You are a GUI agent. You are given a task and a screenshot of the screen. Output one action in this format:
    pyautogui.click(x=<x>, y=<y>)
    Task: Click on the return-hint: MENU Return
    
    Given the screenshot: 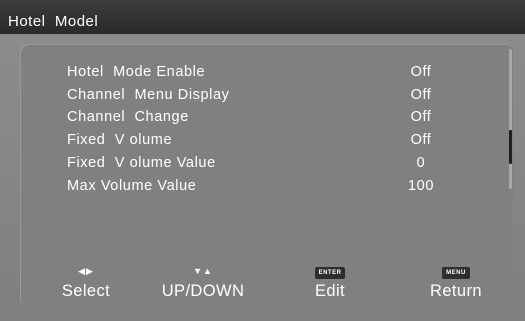 What is the action you would take?
    pyautogui.click(x=456, y=285)
    